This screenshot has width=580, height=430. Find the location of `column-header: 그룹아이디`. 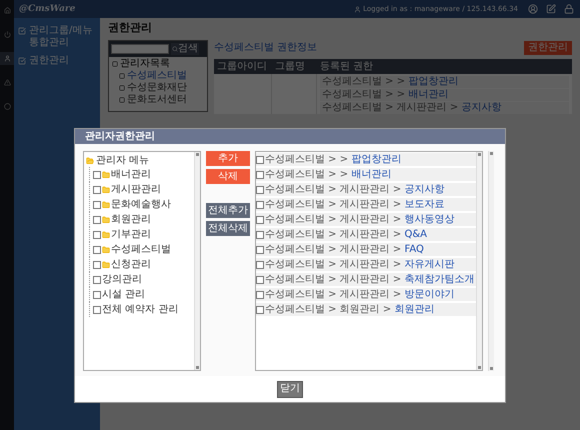

column-header: 그룹아이디 is located at coordinates (242, 66).